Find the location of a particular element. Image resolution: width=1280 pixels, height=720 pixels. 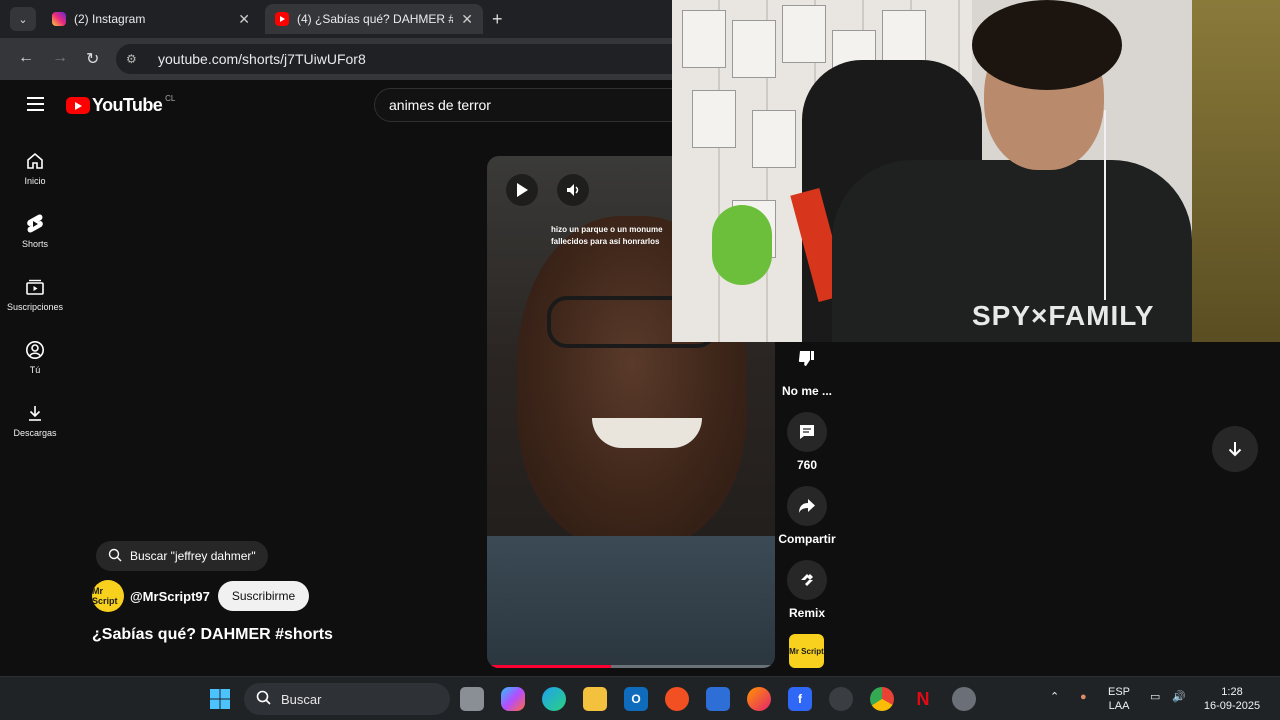

sidebar-item-shorts: Shorts is located at coordinates (35, 230).